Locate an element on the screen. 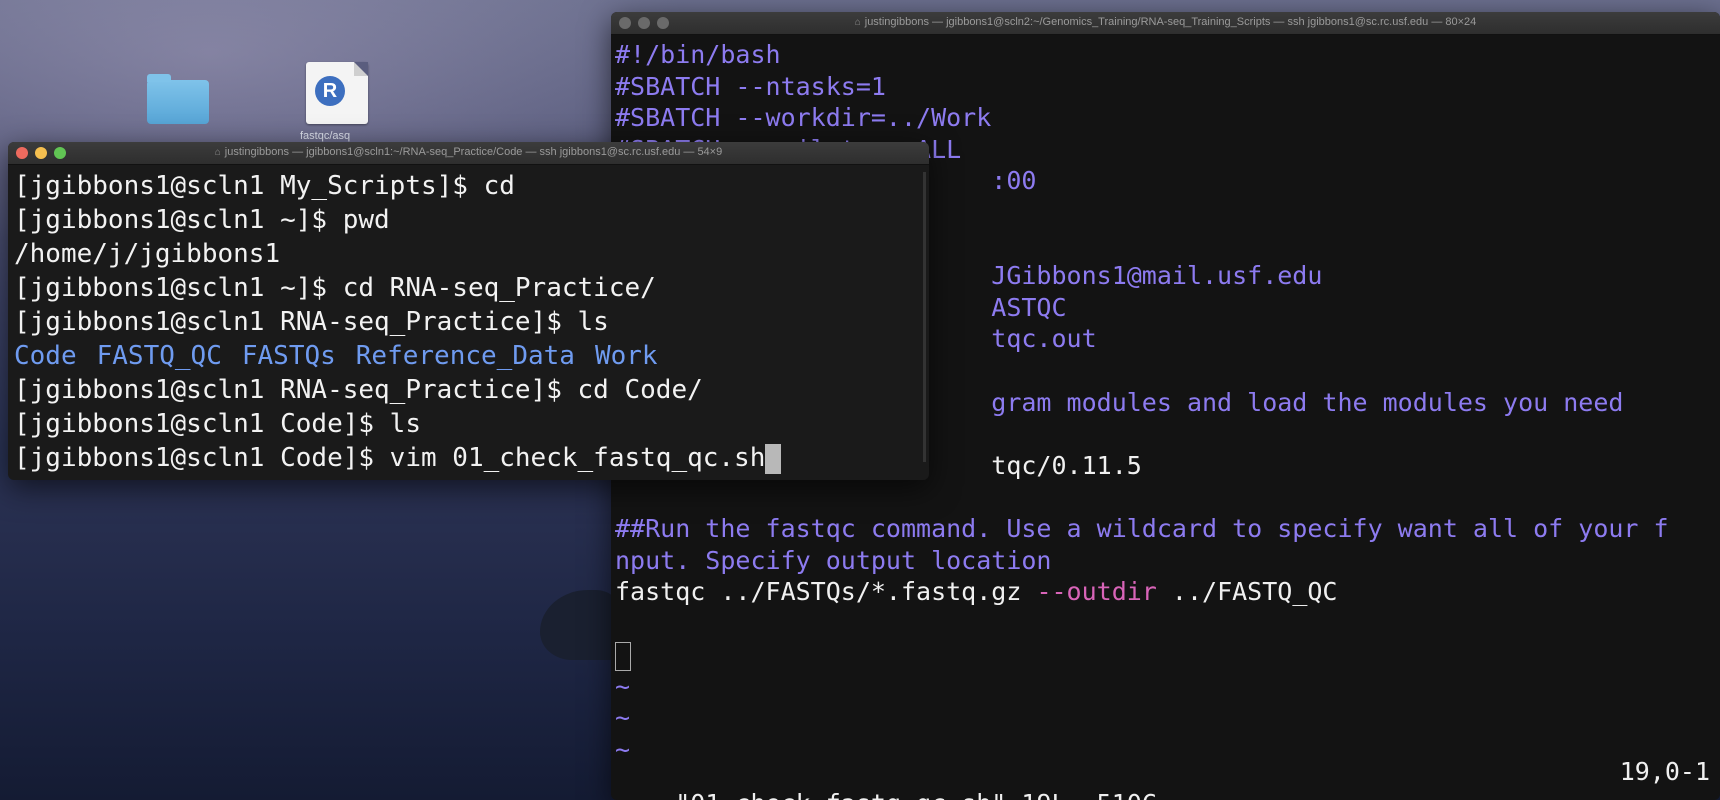  vim-line: #SBATCH --ntasks=1 is located at coordinates (750, 86).